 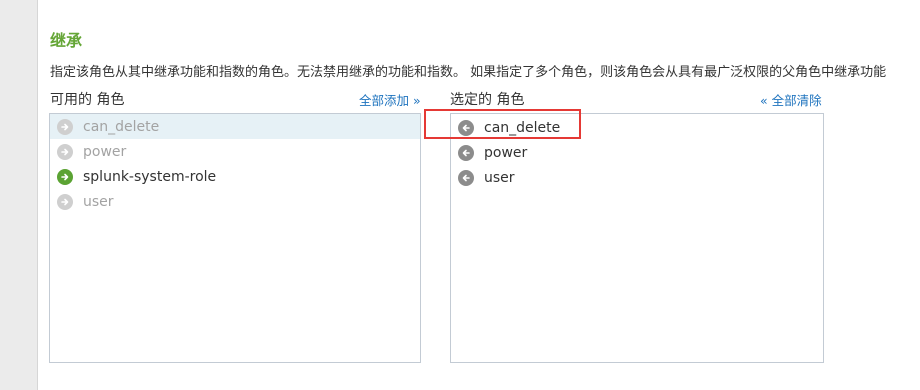 What do you see at coordinates (19, 195) in the screenshot?
I see `left-gutter` at bounding box center [19, 195].